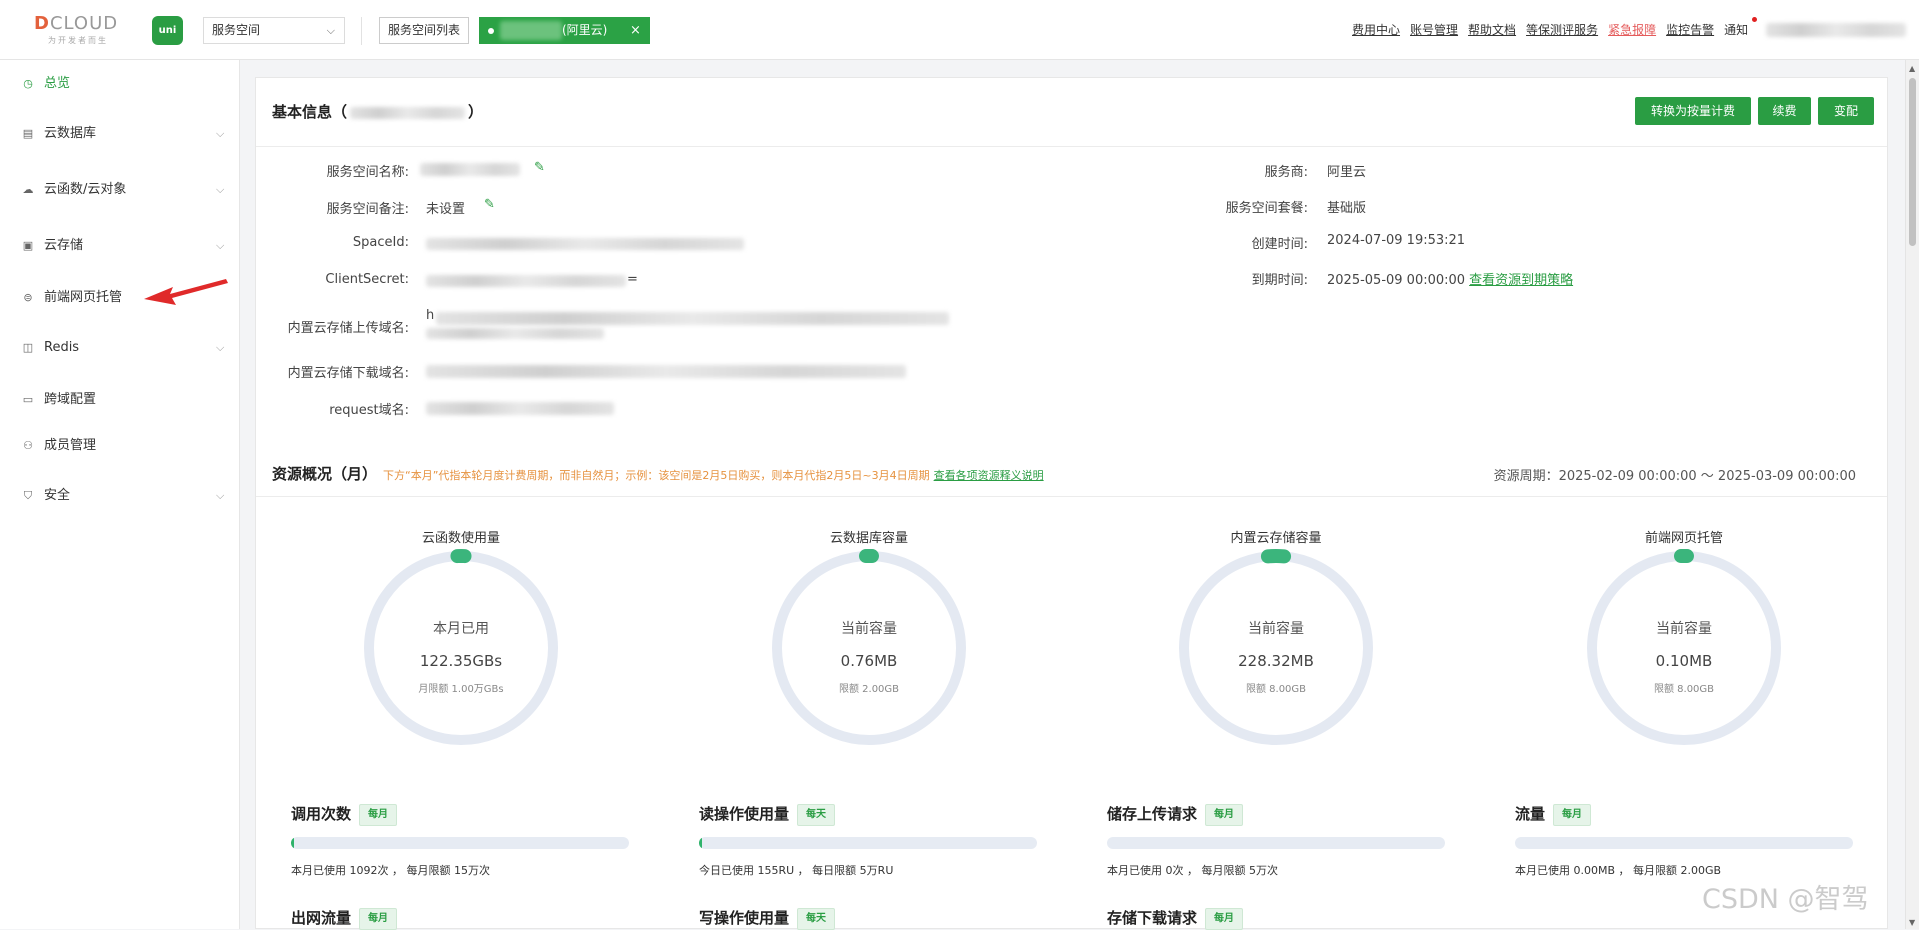 This screenshot has width=1919, height=930. What do you see at coordinates (1276, 661) in the screenshot?
I see `ring-value: 228.32MB` at bounding box center [1276, 661].